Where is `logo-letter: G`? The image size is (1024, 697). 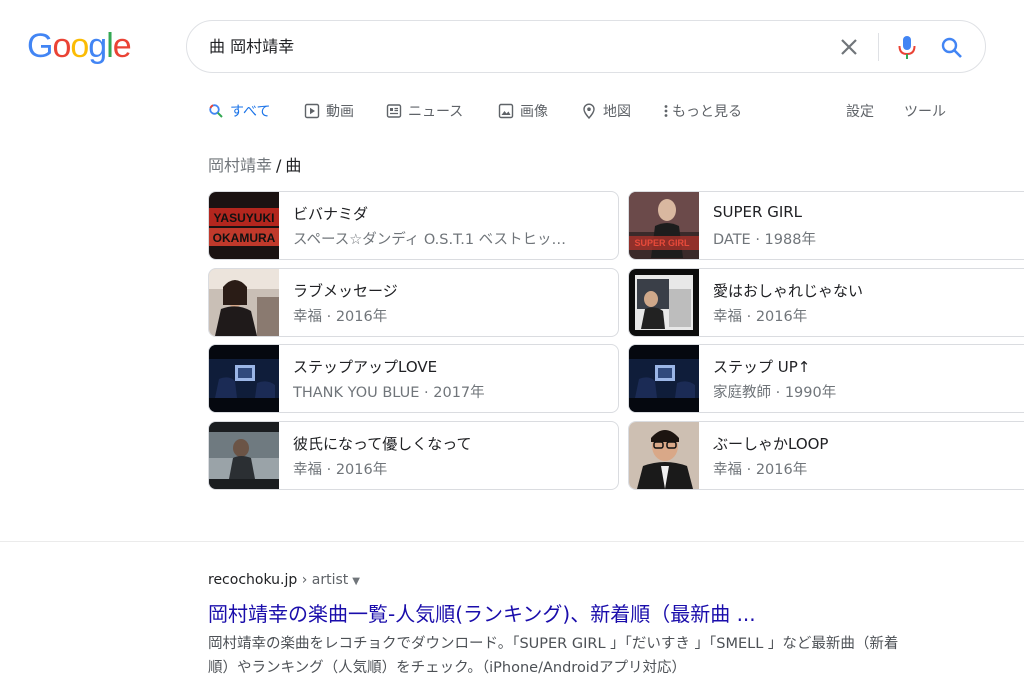
logo-letter: G is located at coordinates (40, 46).